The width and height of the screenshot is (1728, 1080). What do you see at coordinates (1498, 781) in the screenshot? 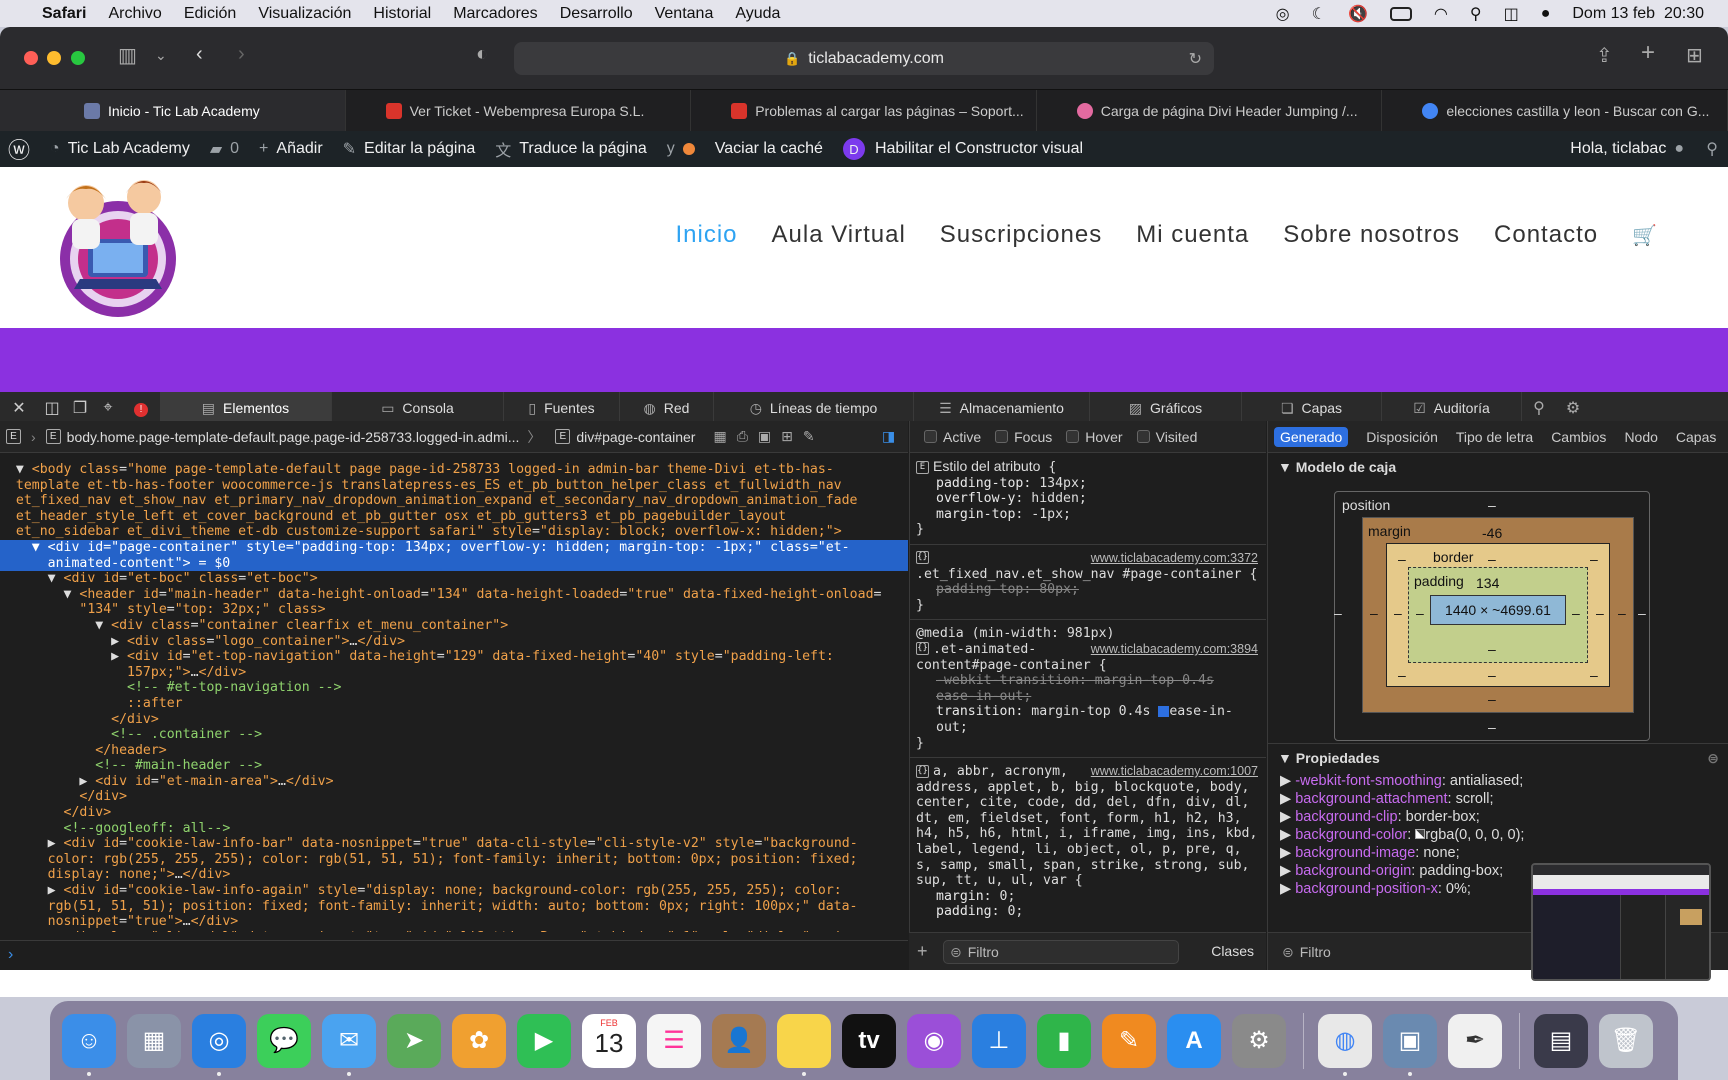
I see `property-row: ▶ -webkit-font-smoothing: antialiased;` at bounding box center [1498, 781].